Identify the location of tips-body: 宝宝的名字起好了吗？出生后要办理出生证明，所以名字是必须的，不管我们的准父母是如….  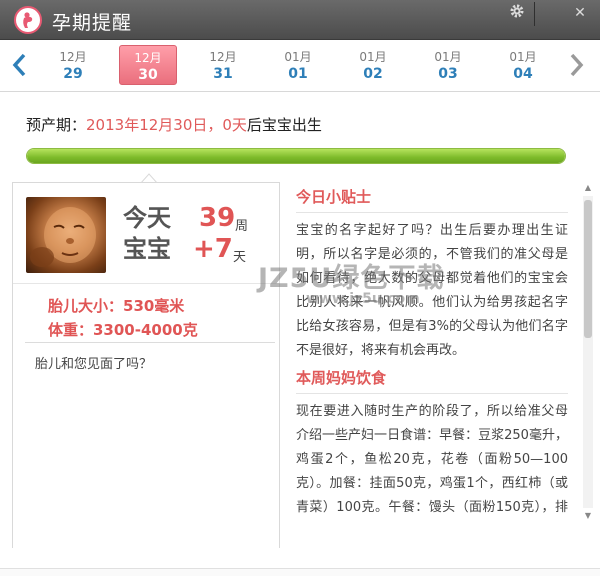
(432, 290).